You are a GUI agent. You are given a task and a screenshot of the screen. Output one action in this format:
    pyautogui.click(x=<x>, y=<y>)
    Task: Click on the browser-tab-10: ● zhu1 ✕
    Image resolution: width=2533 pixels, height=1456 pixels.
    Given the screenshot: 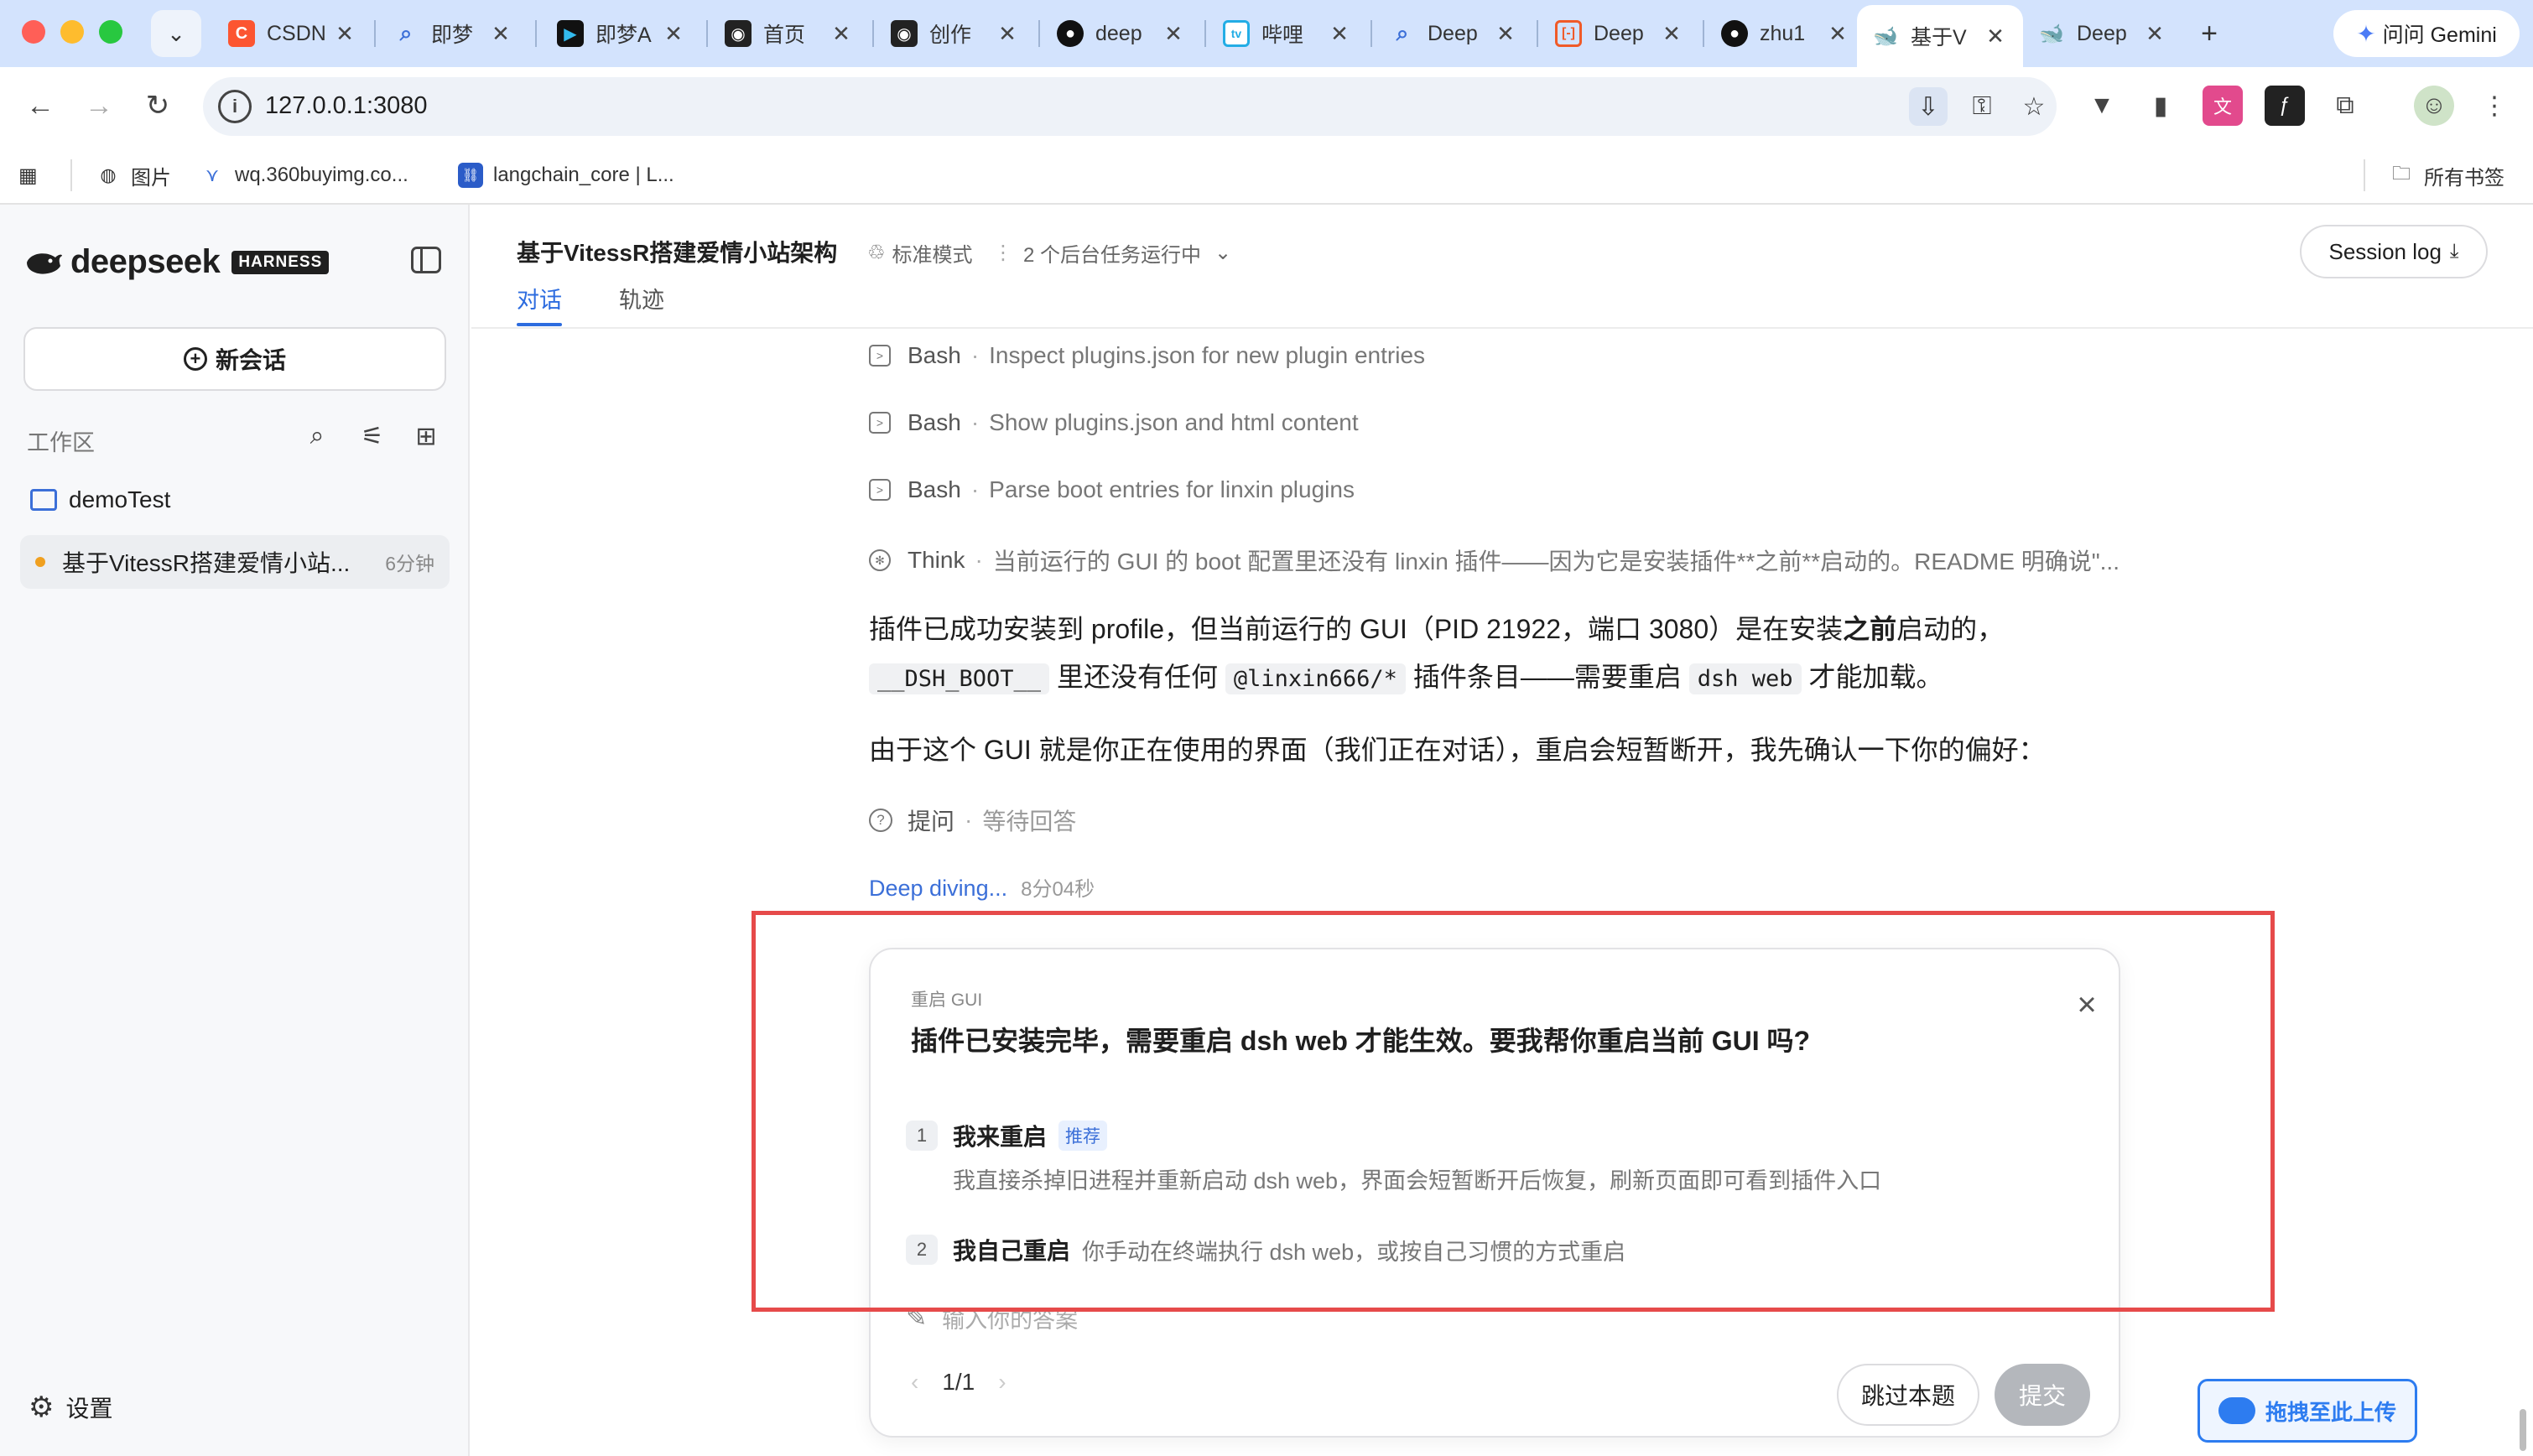 What is the action you would take?
    pyautogui.click(x=1785, y=33)
    